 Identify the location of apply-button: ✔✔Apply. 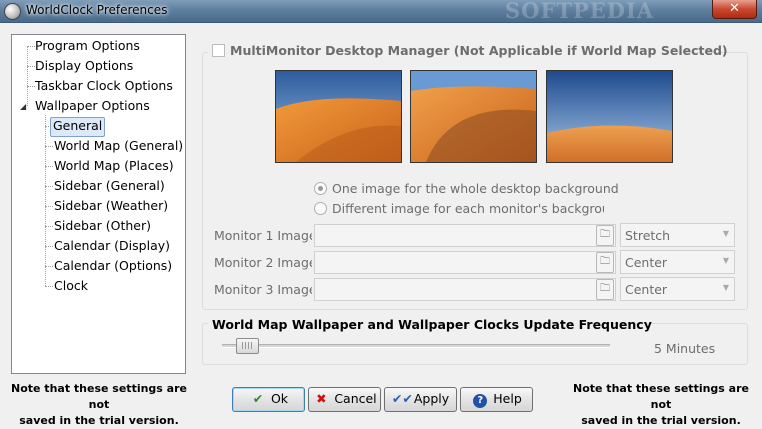
(420, 399).